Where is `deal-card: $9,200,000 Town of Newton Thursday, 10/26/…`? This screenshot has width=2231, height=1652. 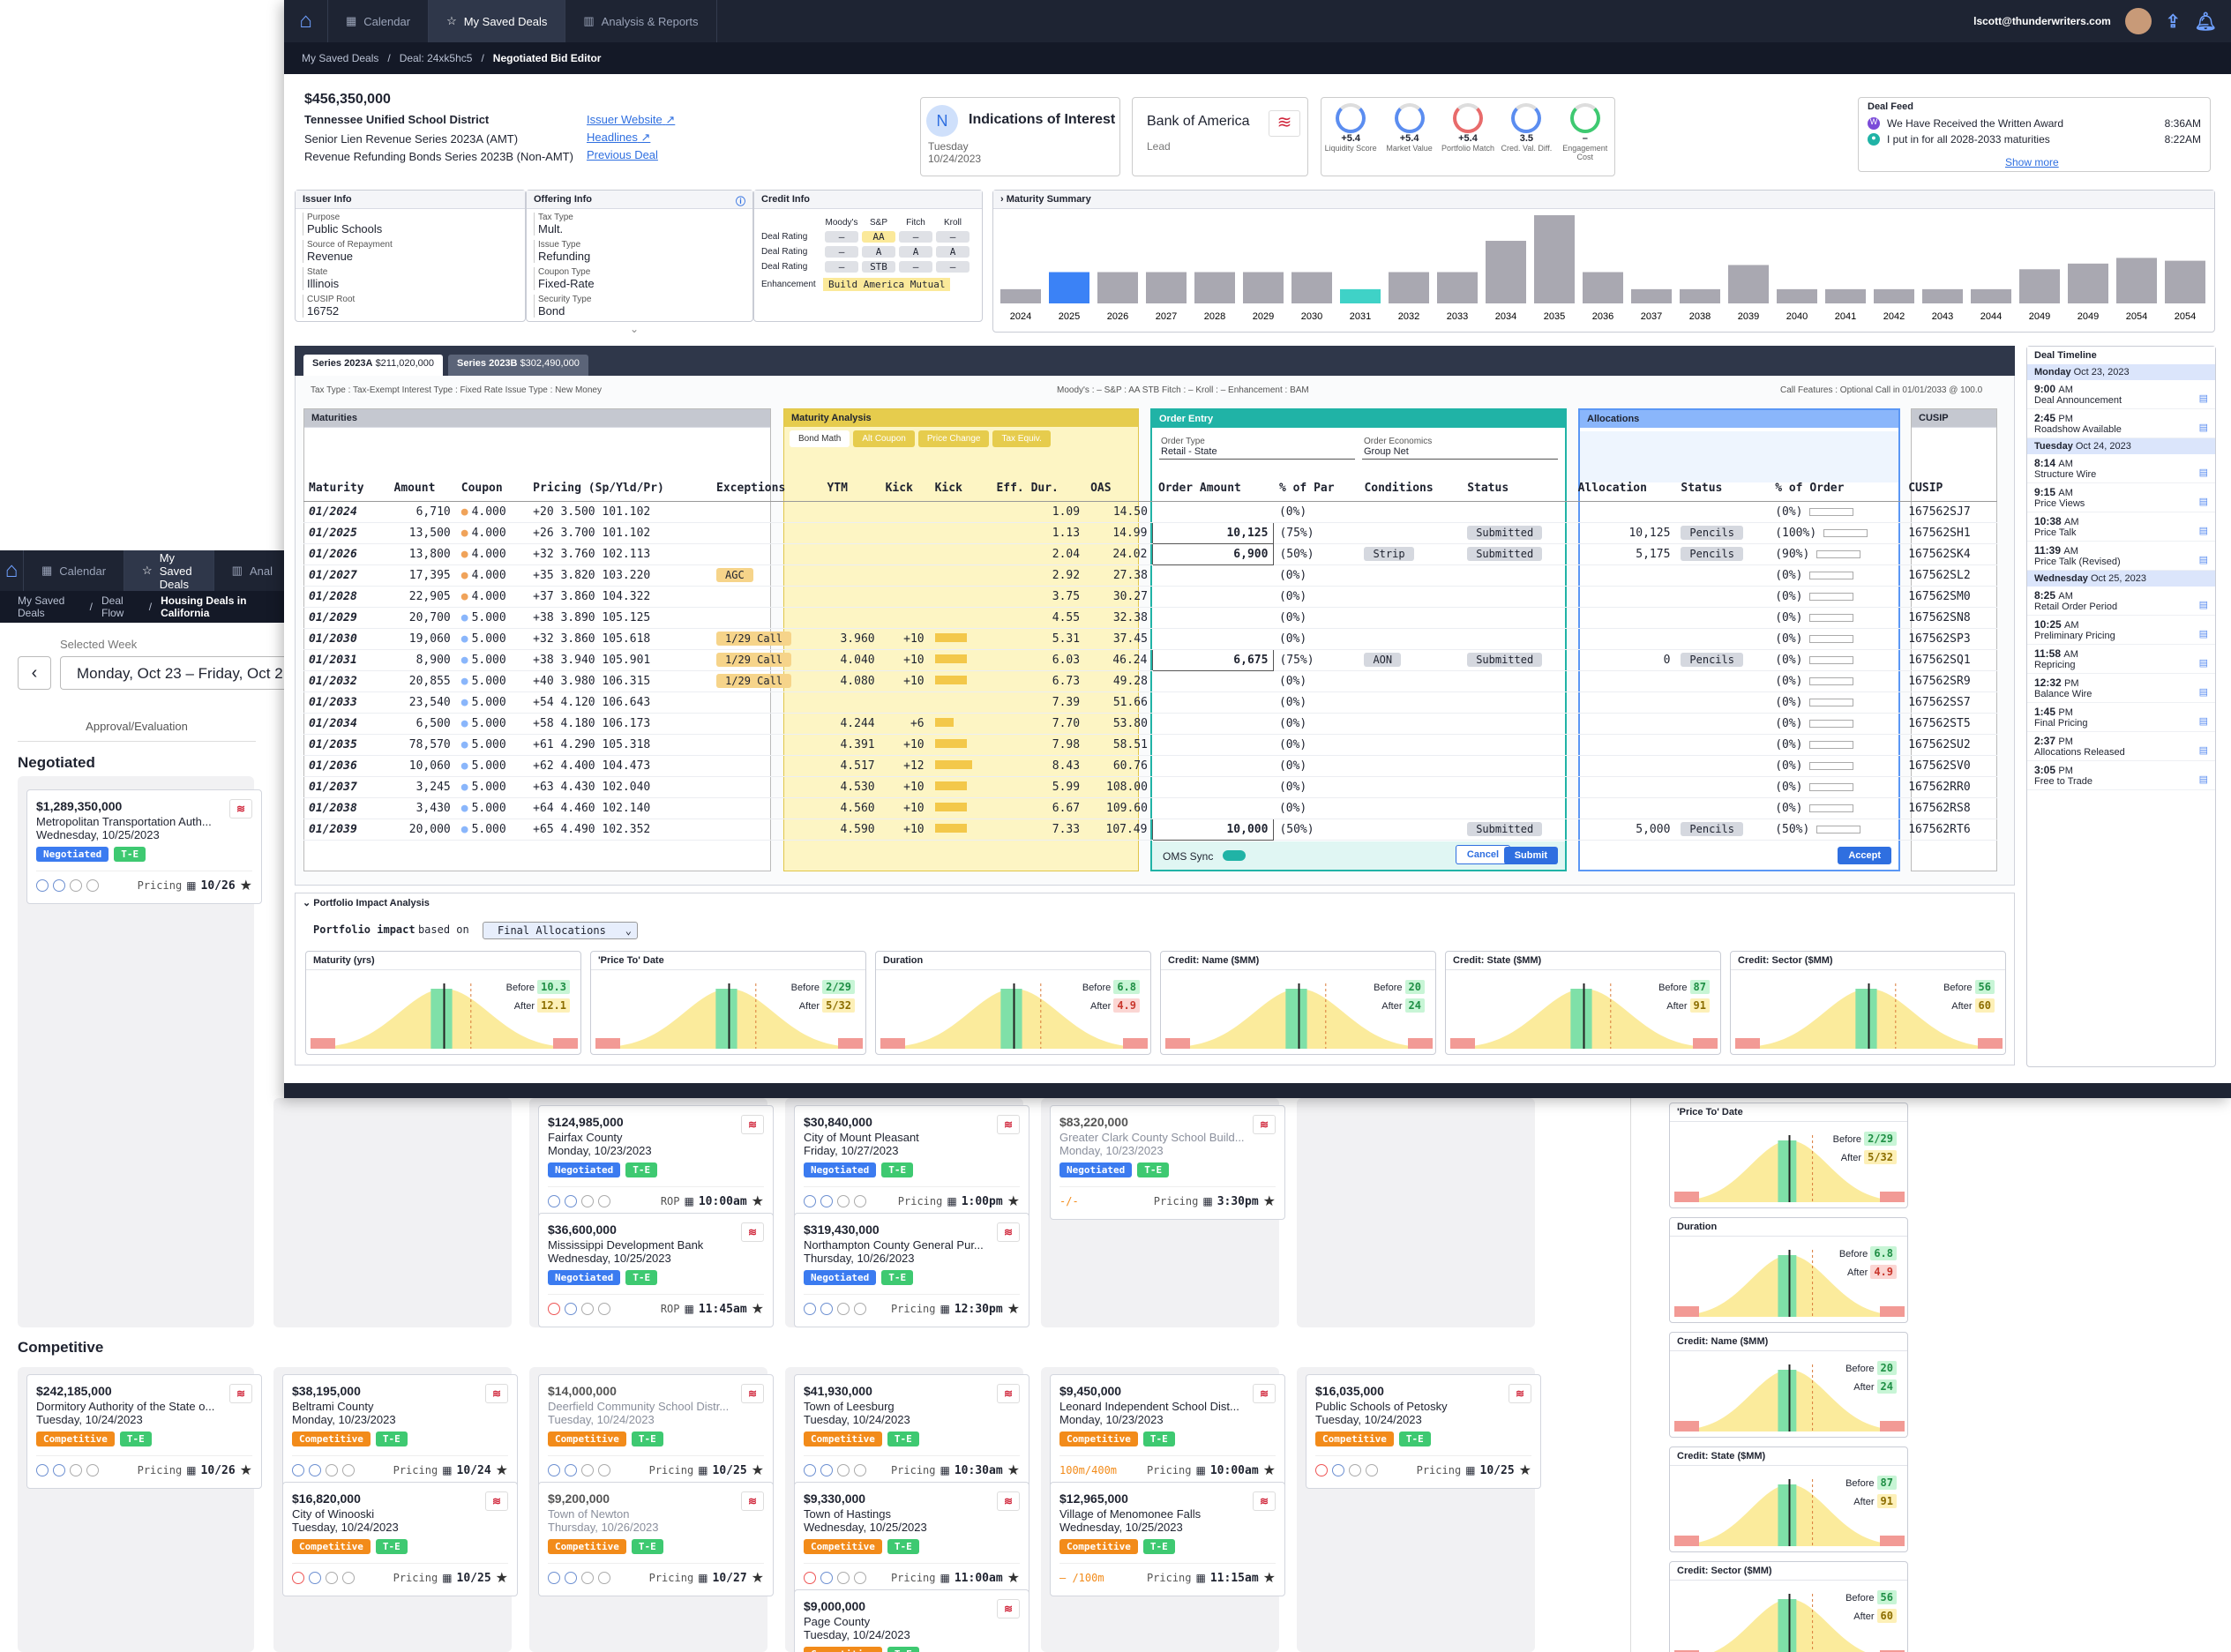
deal-card: $9,200,000 Town of Newton Thursday, 10/26/… is located at coordinates (656, 1539).